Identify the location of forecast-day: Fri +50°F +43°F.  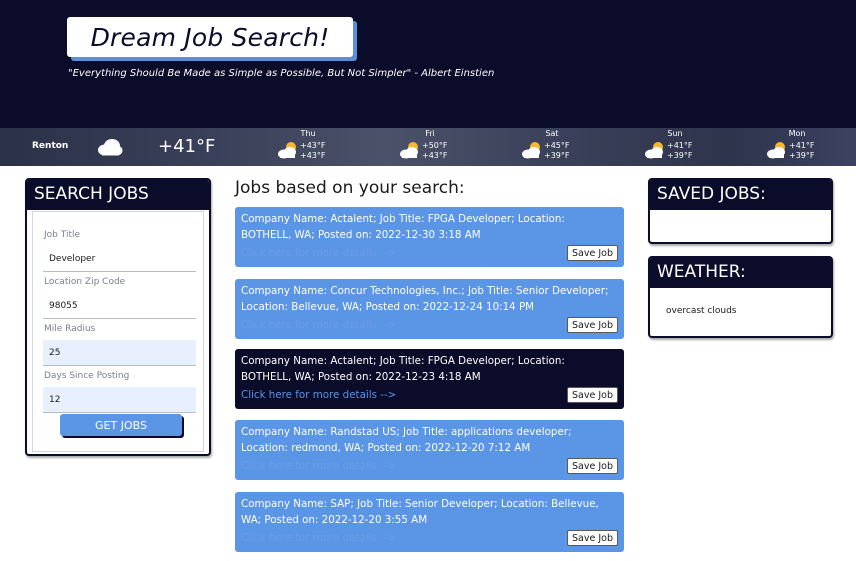
(430, 147).